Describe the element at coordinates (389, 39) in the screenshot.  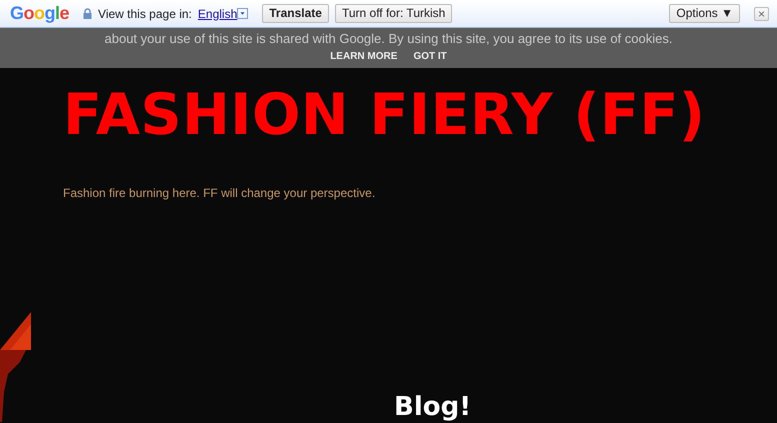
I see `cookie-text: about your use of this site is shared with Google. By using this site, you agree to its use of cookies.` at that location.